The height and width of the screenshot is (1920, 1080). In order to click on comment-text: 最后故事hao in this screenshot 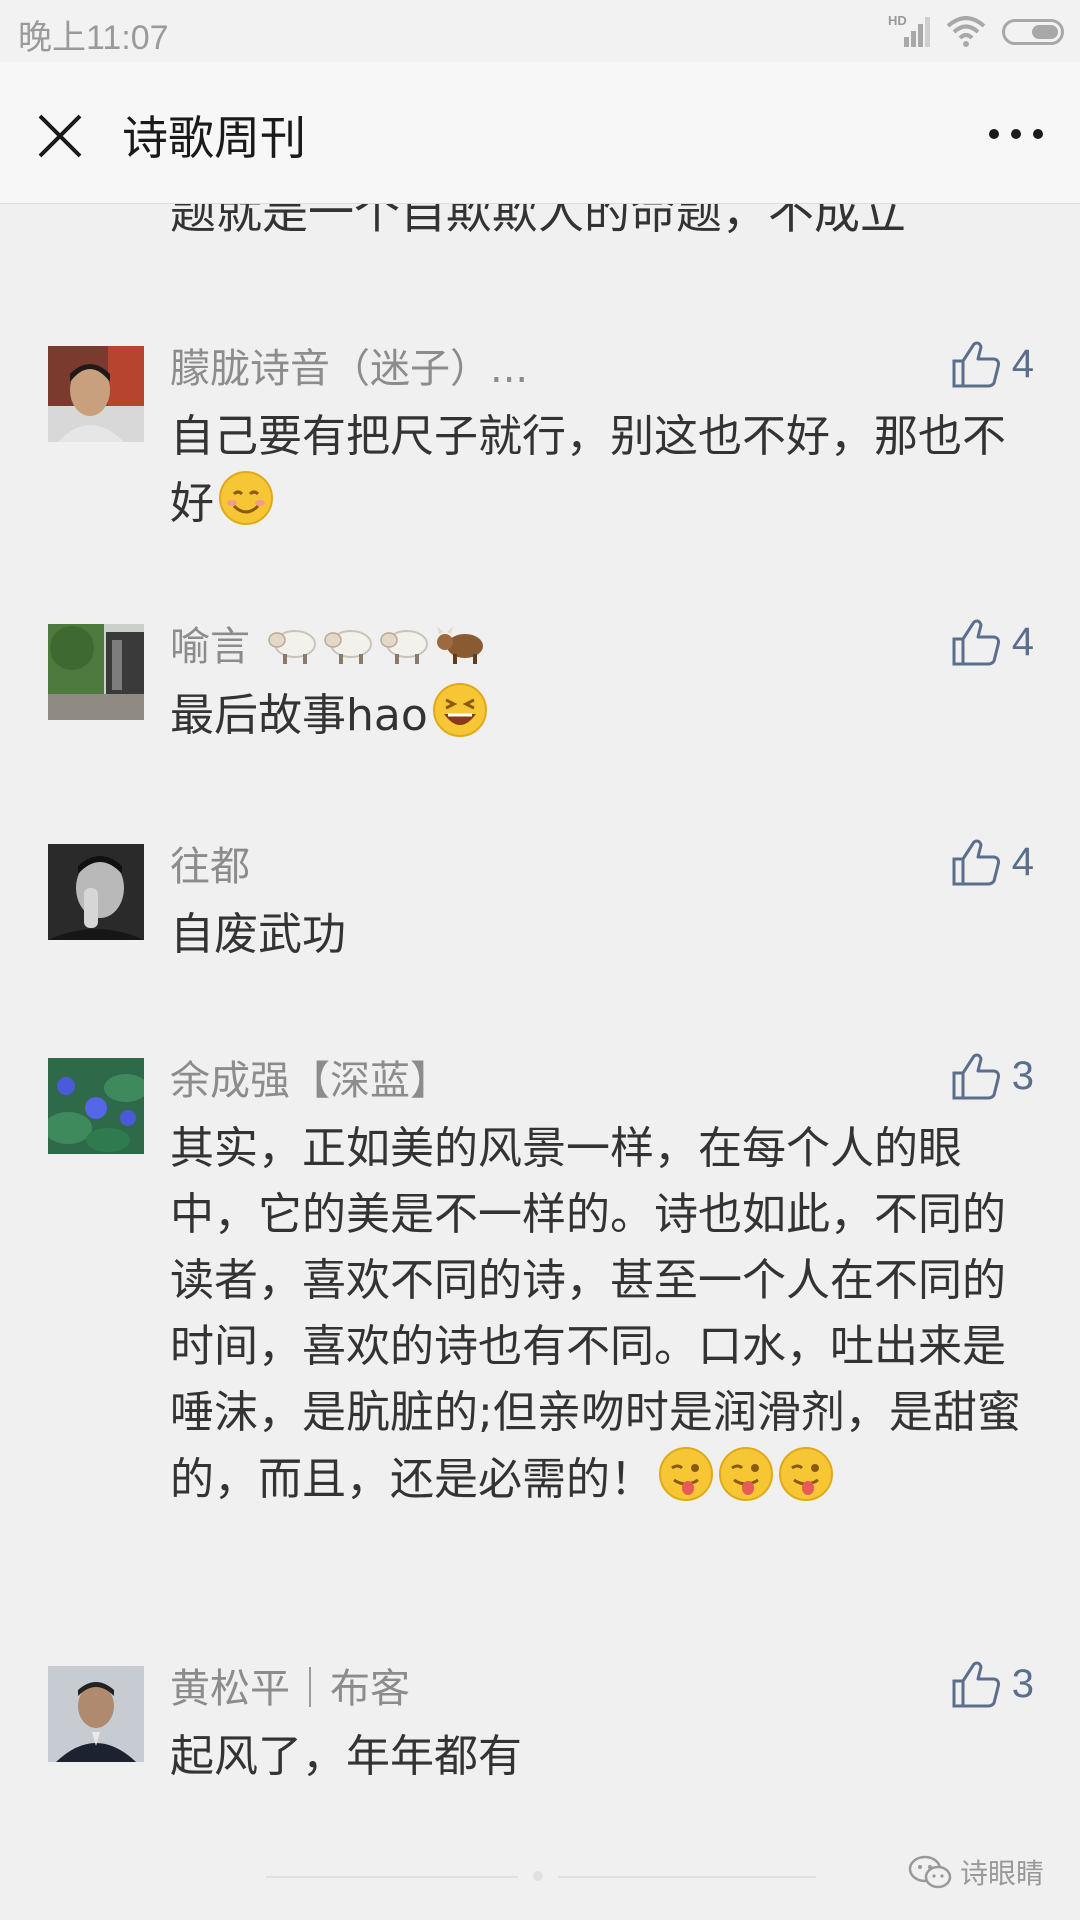, I will do `click(600, 715)`.